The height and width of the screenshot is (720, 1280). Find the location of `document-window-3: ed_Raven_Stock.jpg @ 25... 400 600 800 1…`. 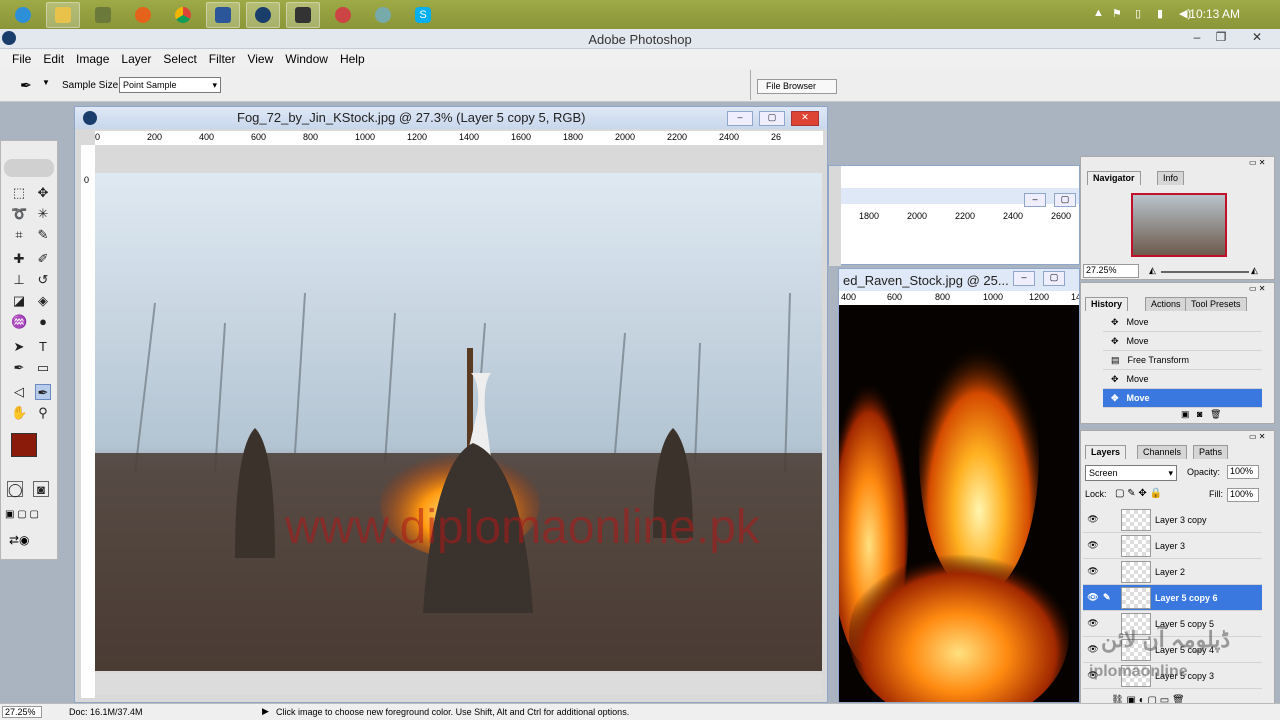

document-window-3: ed_Raven_Stock.jpg @ 25... 400 600 800 1… is located at coordinates (959, 485).